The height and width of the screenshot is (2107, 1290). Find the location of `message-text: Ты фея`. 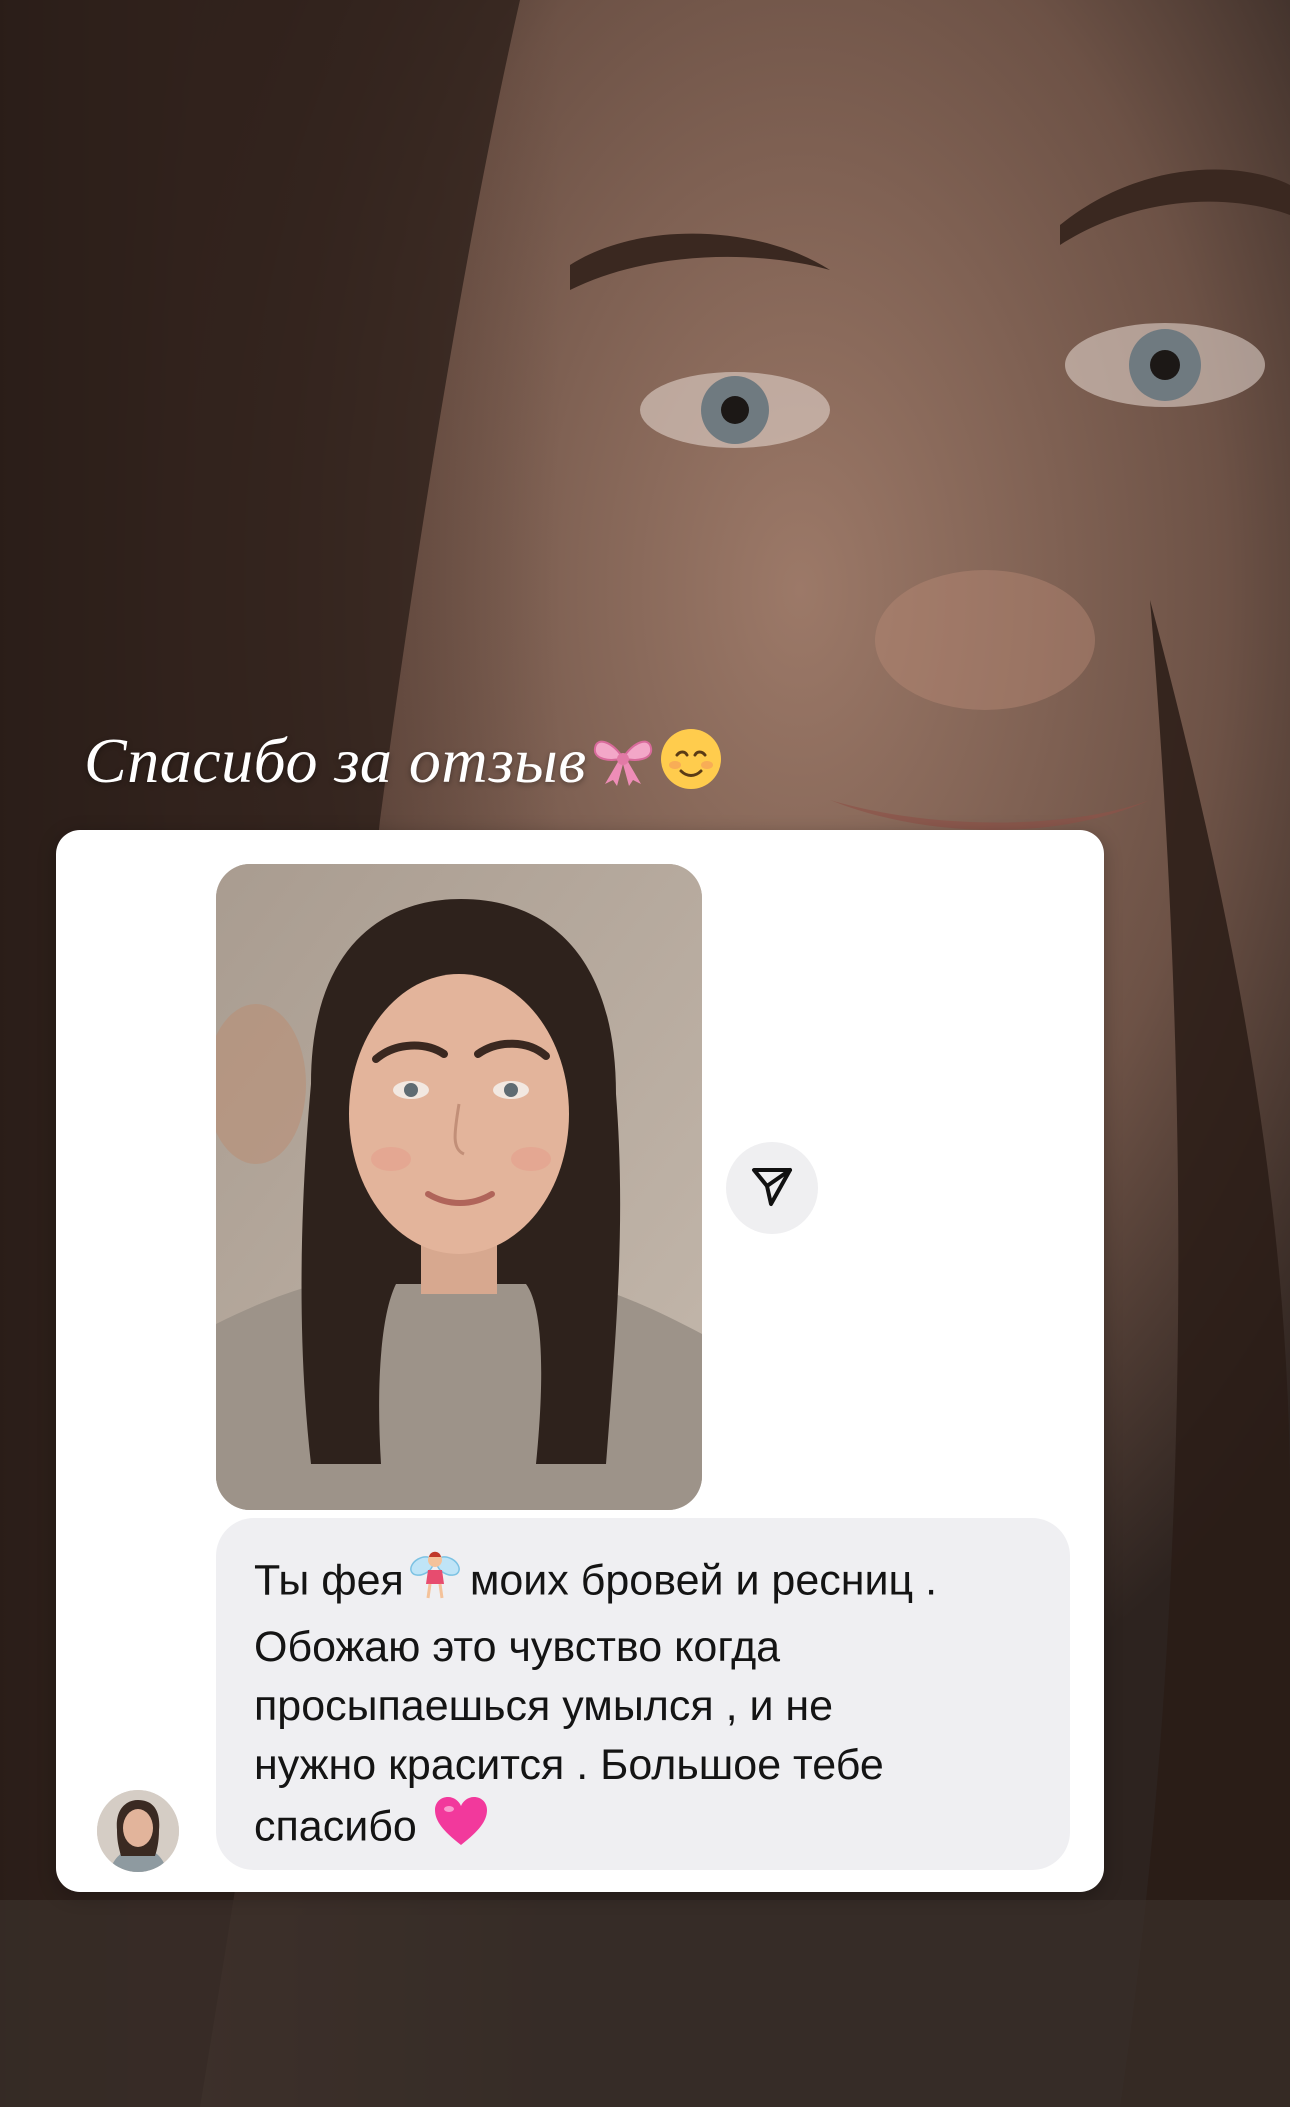

message-text: Ты фея is located at coordinates (329, 1580).